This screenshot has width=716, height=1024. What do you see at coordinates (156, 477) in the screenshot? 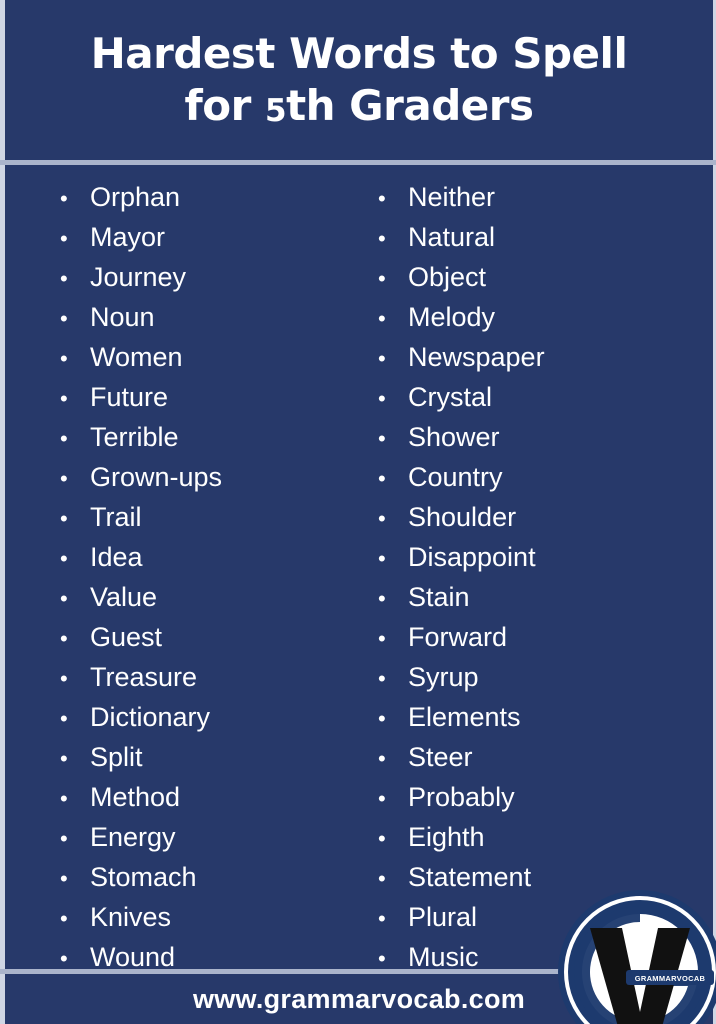
I see `word-label: Grown-ups` at bounding box center [156, 477].